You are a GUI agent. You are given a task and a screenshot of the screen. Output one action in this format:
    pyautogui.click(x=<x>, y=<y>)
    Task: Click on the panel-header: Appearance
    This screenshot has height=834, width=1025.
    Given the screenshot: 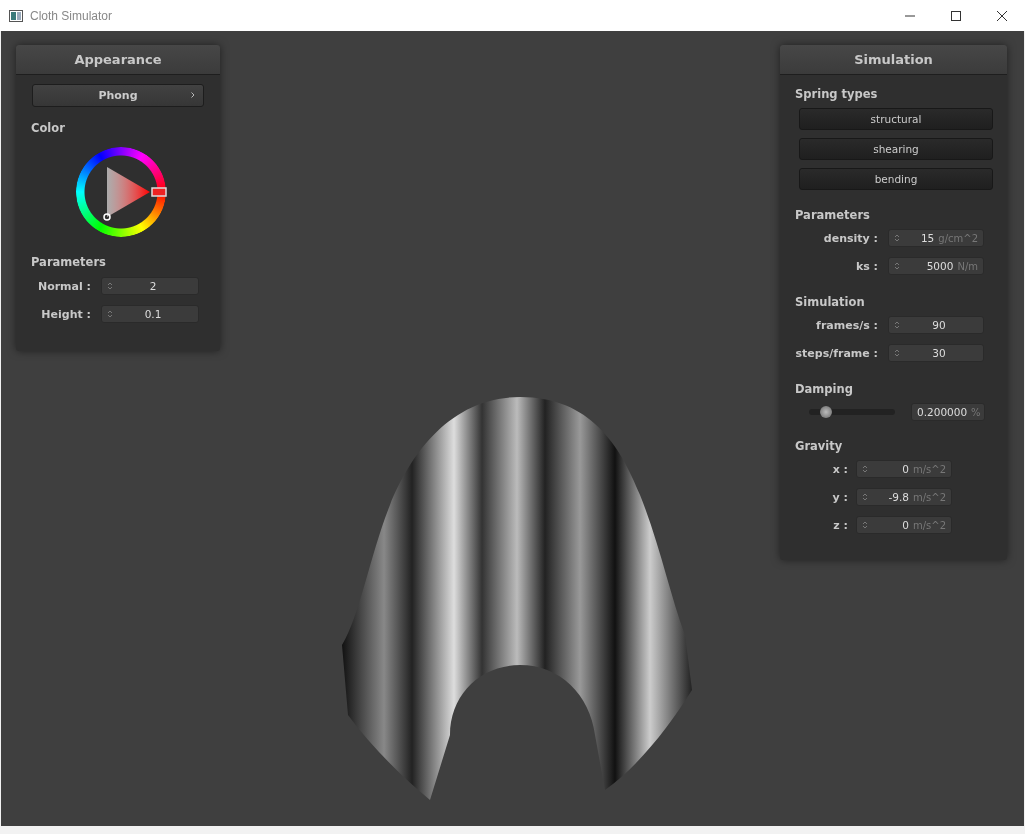 What is the action you would take?
    pyautogui.click(x=118, y=60)
    